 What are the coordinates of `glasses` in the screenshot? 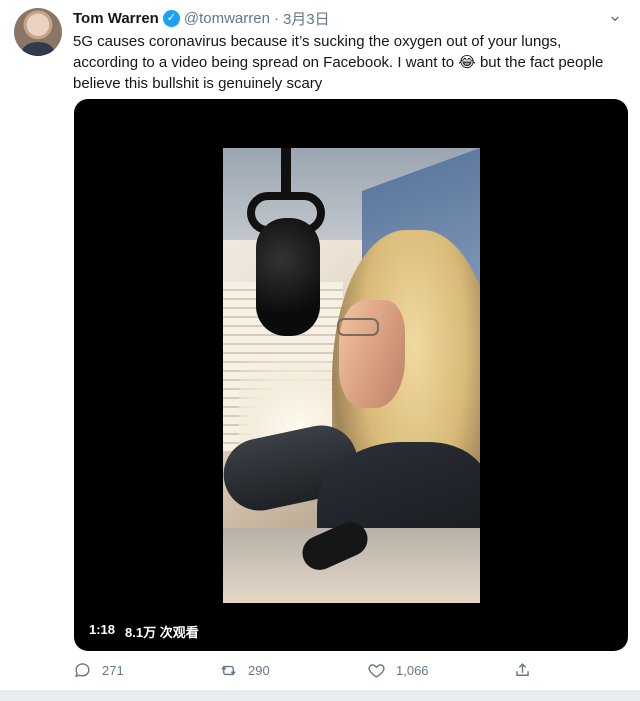 It's located at (358, 327).